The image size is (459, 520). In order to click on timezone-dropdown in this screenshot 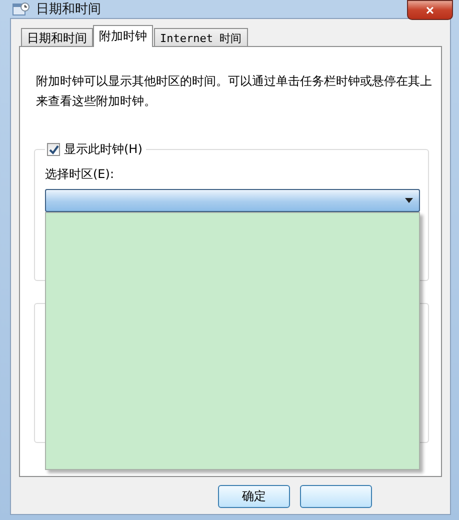, I will do `click(232, 200)`.